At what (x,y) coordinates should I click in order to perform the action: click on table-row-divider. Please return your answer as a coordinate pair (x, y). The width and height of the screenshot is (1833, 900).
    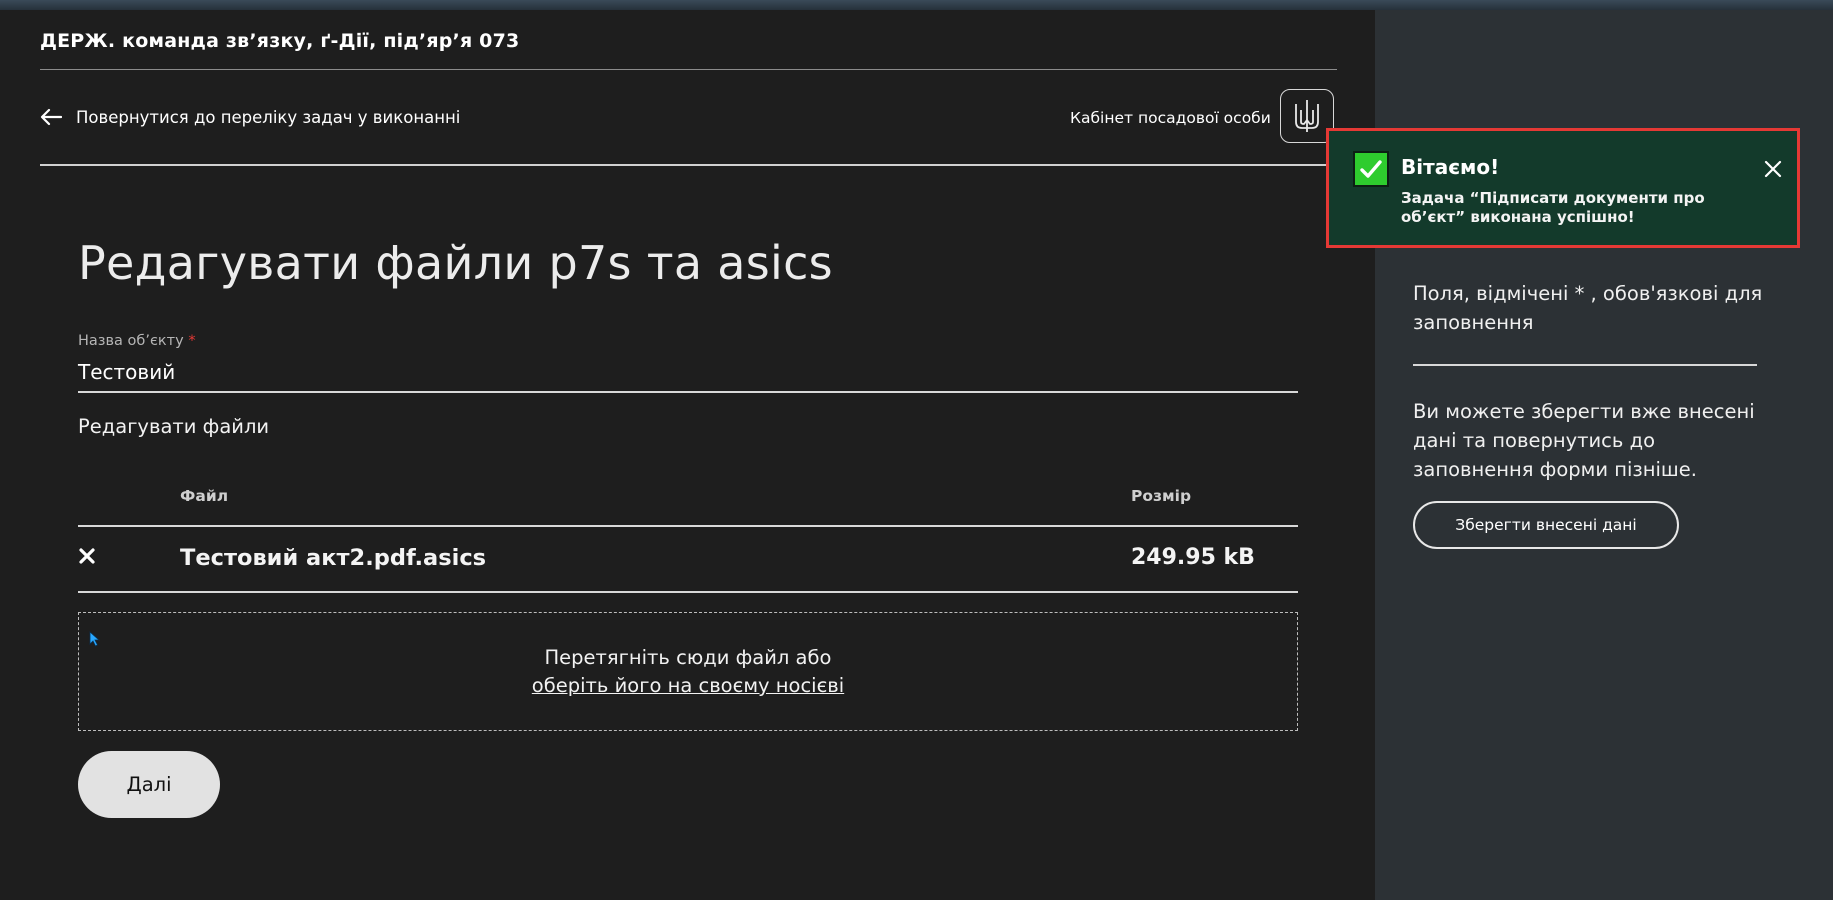
    Looking at the image, I should click on (688, 592).